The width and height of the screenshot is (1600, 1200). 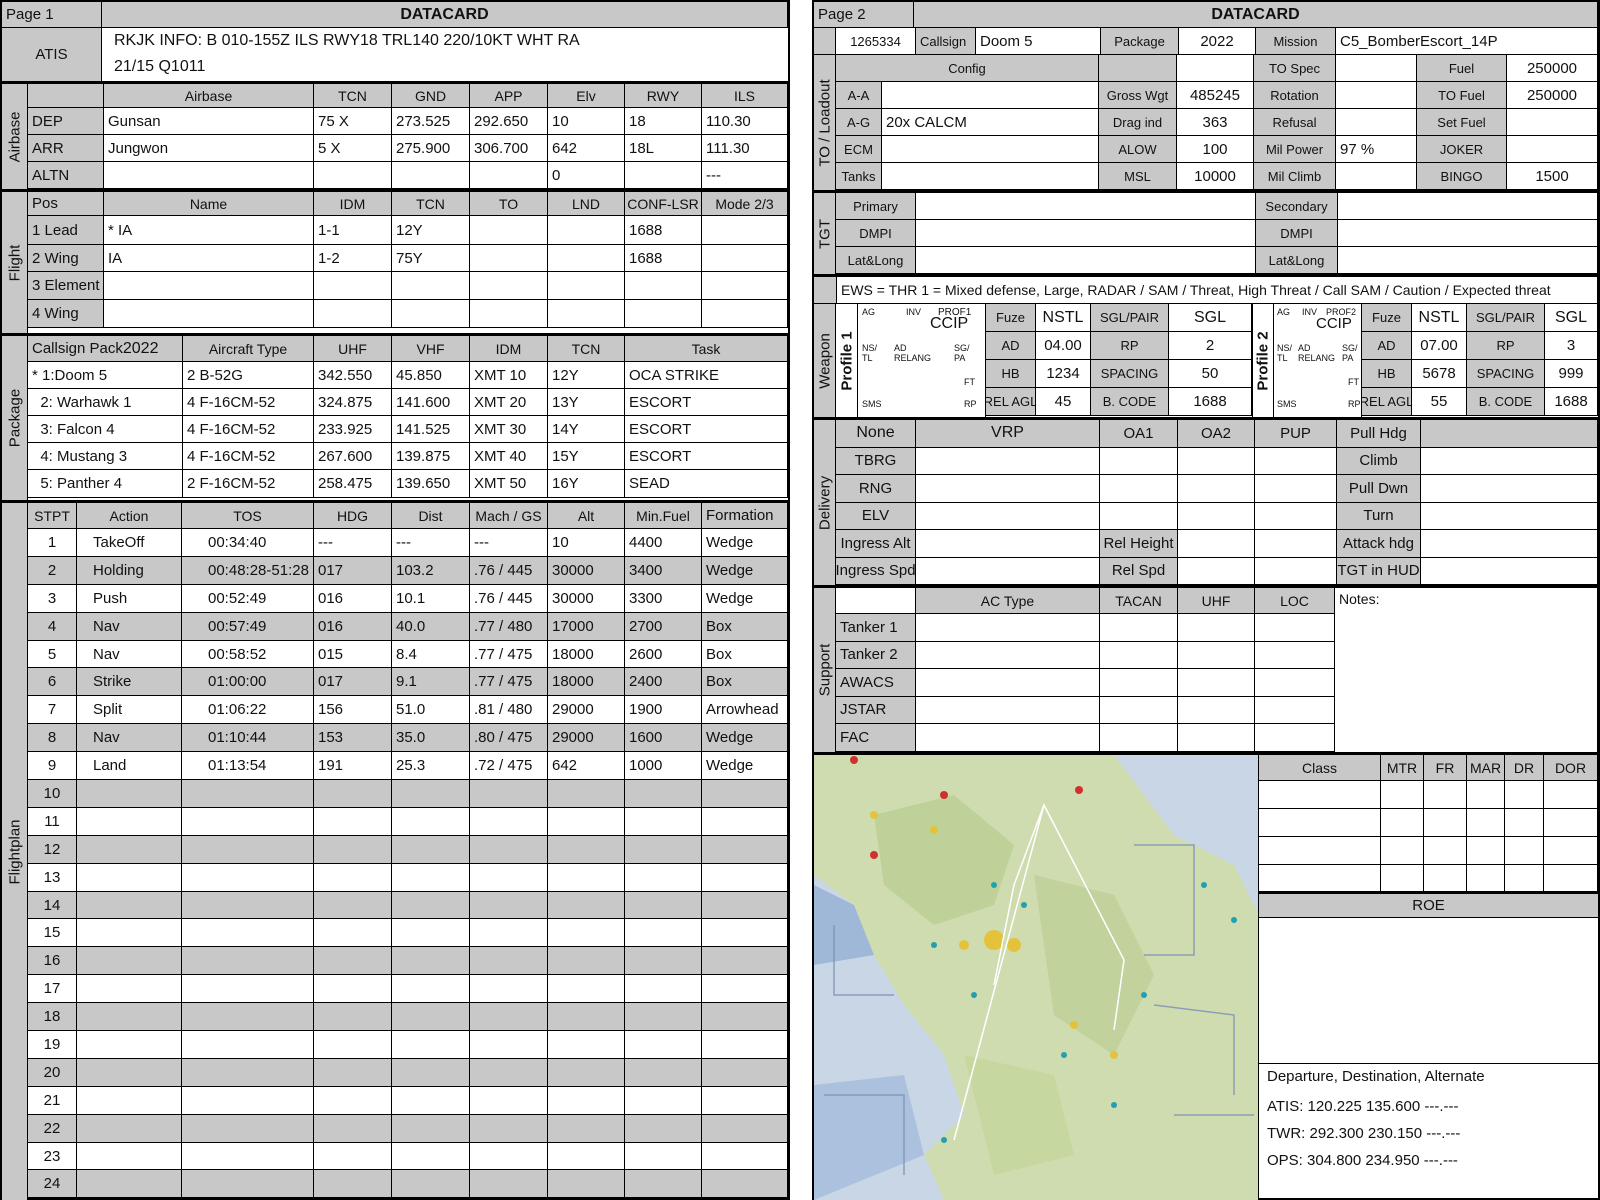 What do you see at coordinates (1466, 670) in the screenshot?
I see `notes-box: Notes:` at bounding box center [1466, 670].